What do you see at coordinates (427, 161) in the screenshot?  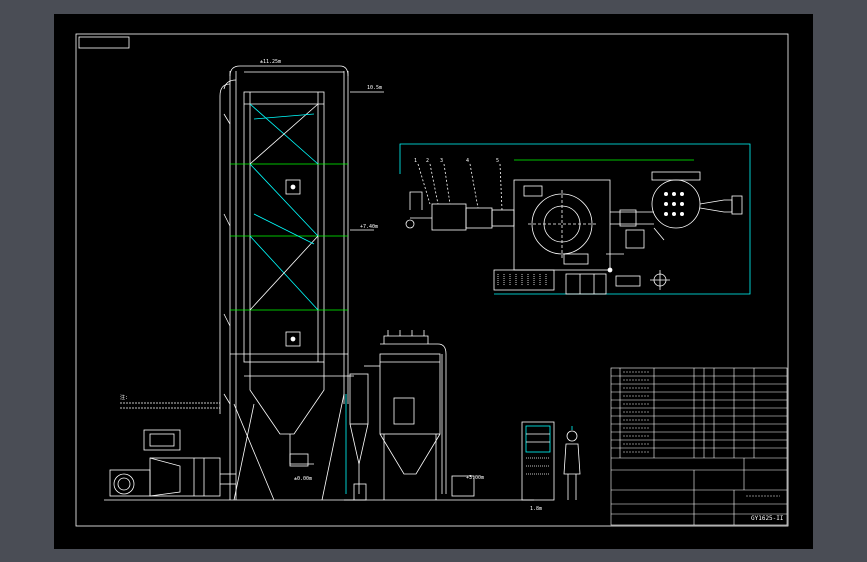 I see `part-number-2: 2` at bounding box center [427, 161].